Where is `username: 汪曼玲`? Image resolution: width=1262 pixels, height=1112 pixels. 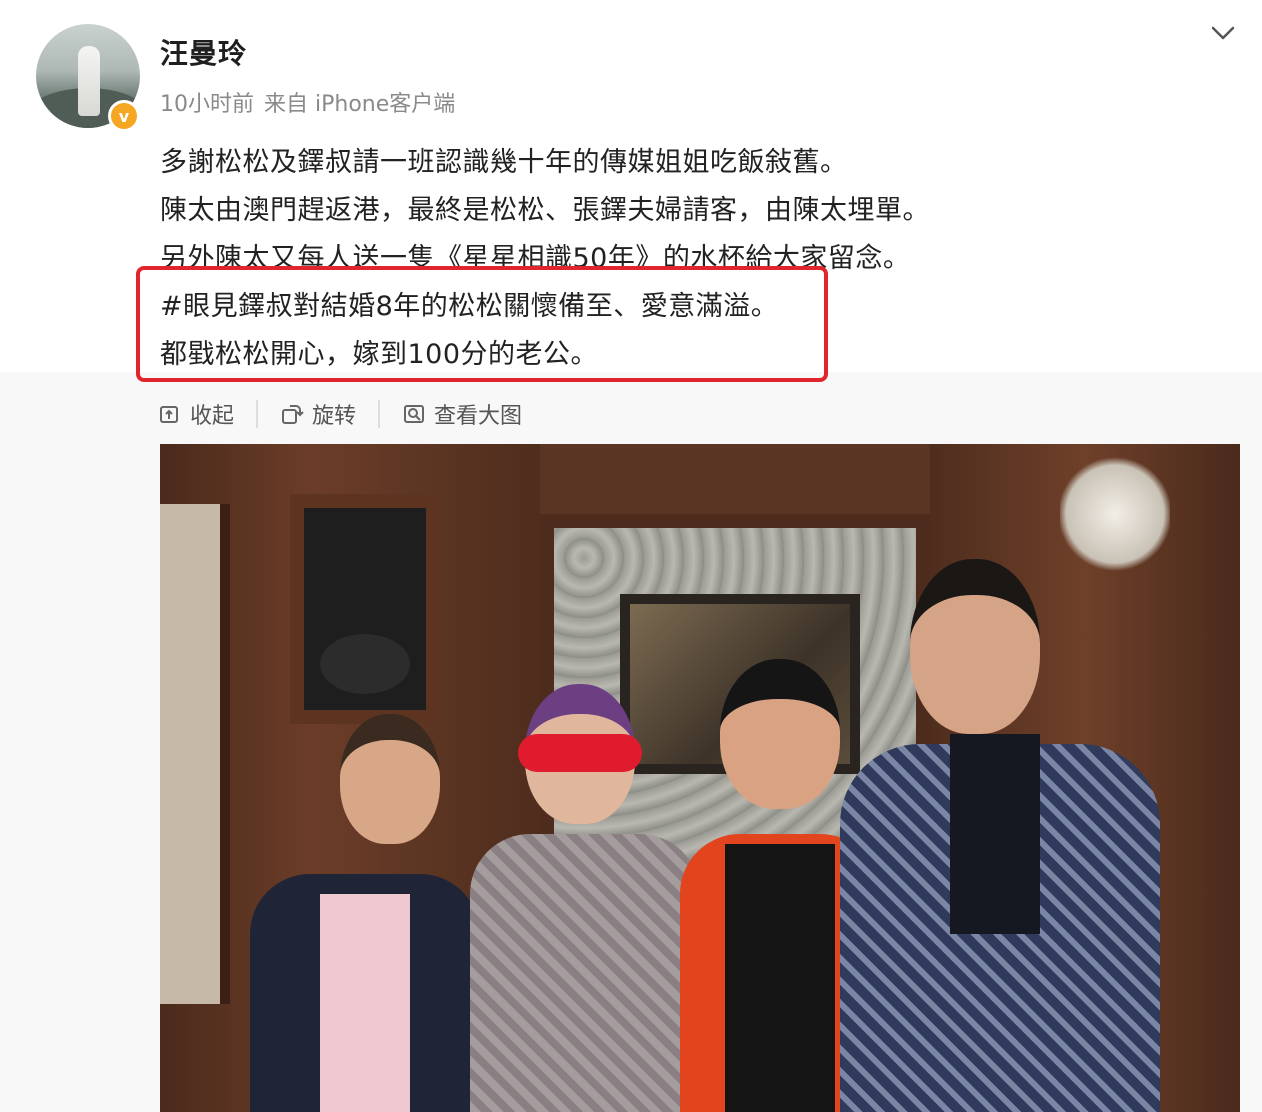 username: 汪曼玲 is located at coordinates (203, 52).